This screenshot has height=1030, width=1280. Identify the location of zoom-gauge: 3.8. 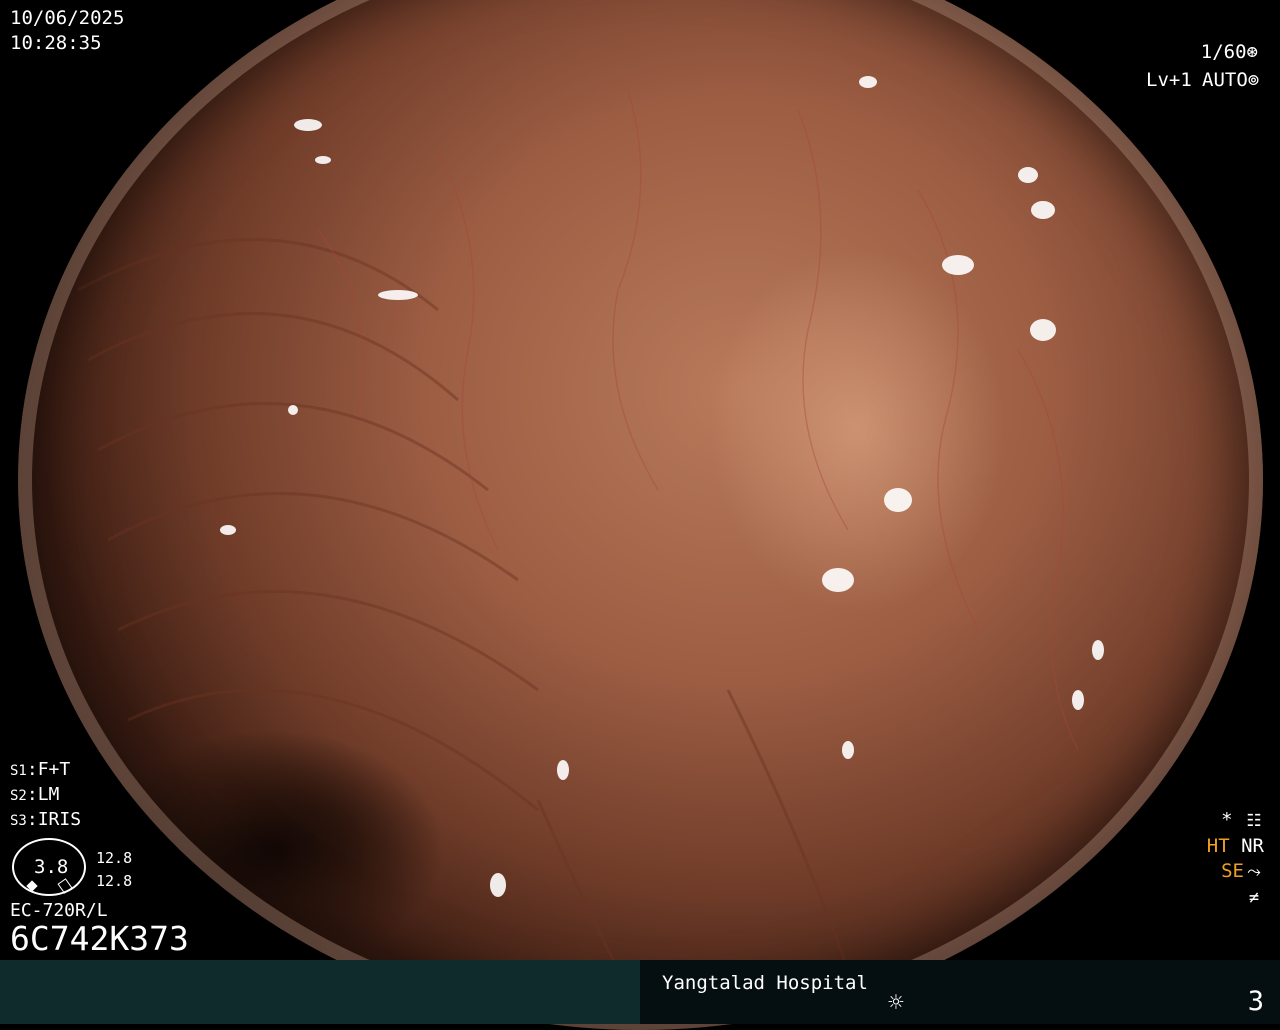
(49, 867).